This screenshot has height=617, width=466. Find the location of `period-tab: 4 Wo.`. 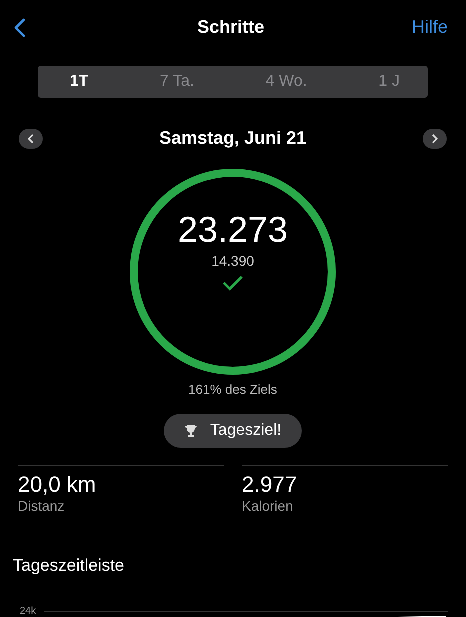

period-tab: 4 Wo. is located at coordinates (287, 82).